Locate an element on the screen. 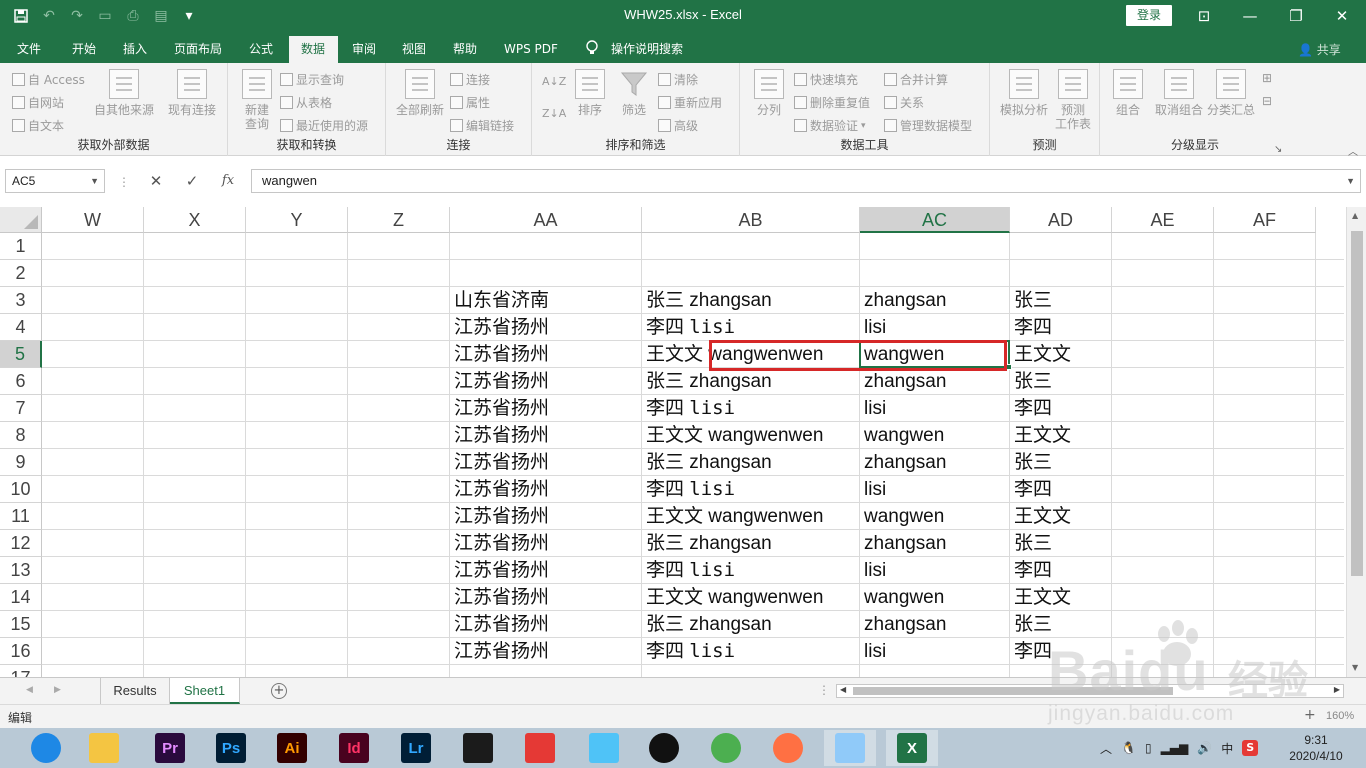 The width and height of the screenshot is (1366, 768). cell-ac3: zhangsan is located at coordinates (903, 300).